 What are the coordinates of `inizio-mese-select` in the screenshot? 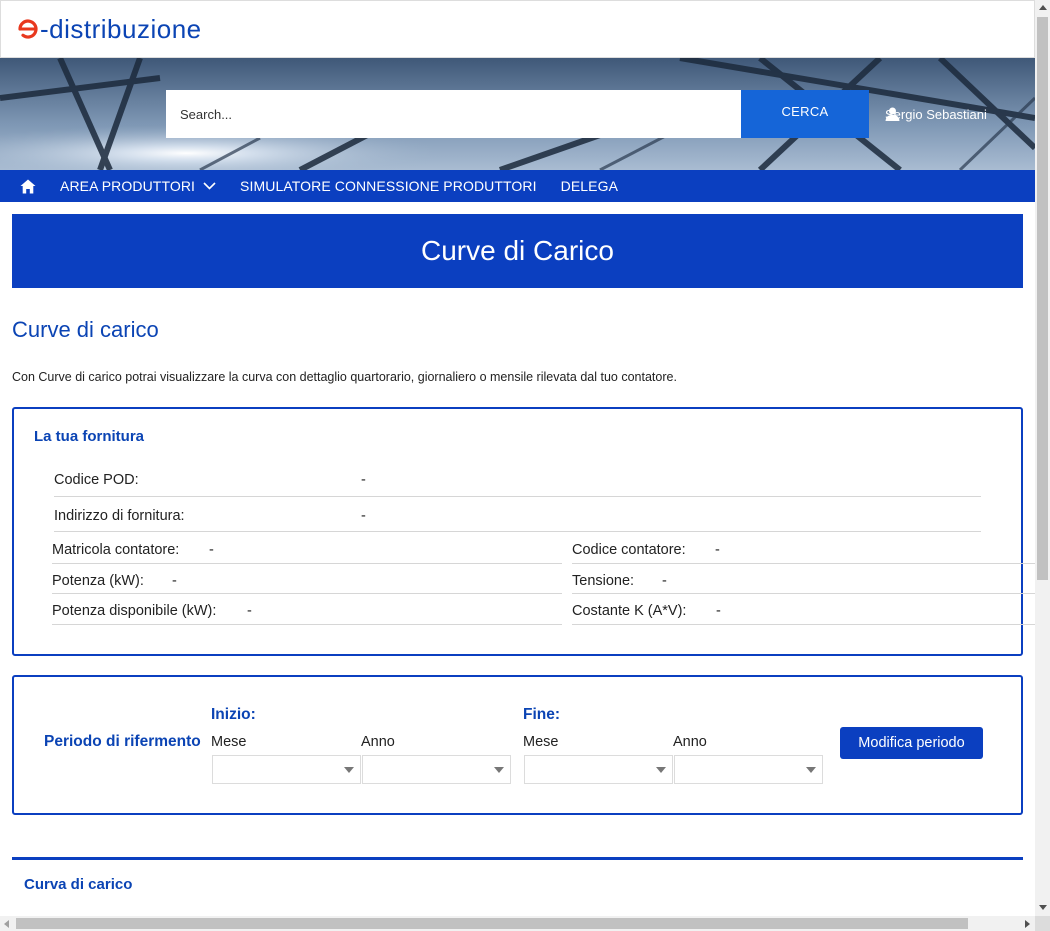 It's located at (286, 769).